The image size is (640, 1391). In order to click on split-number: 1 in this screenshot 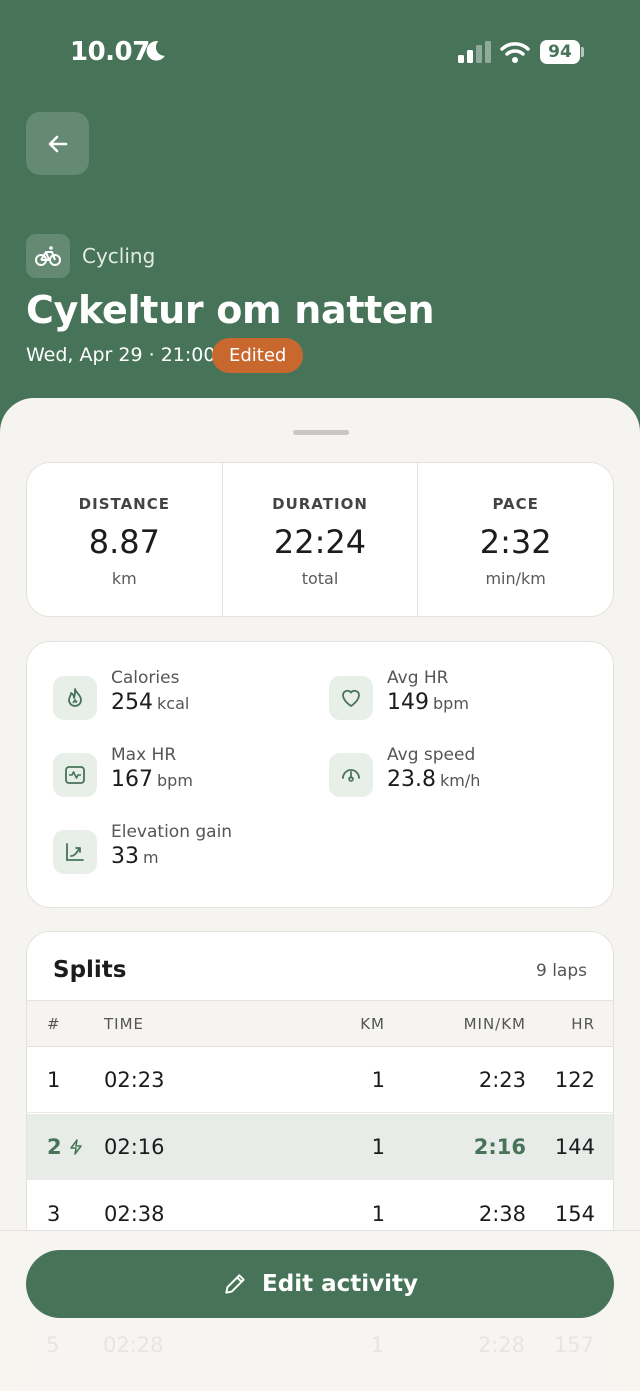, I will do `click(54, 1080)`.